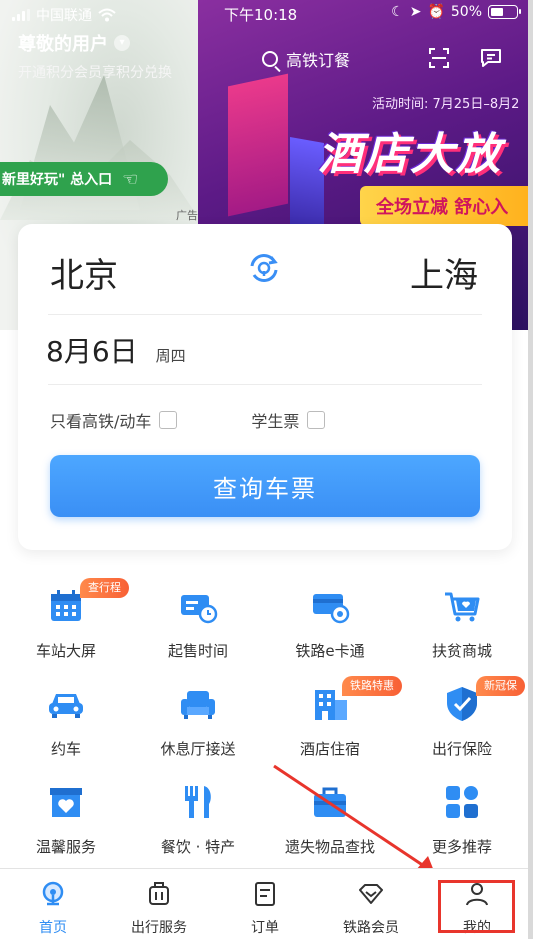 The image size is (533, 939). I want to click on activity-entry-button: 新里好玩" 总入口 ☜, so click(84, 179).